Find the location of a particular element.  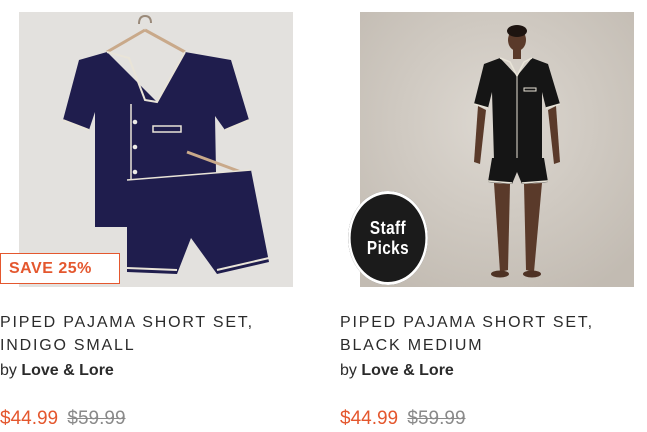

staff-picks-line-1: Staff is located at coordinates (388, 228).